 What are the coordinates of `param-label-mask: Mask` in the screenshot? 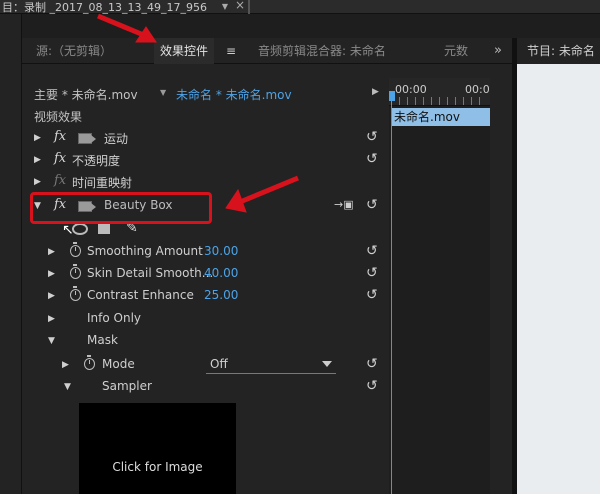 It's located at (102, 340).